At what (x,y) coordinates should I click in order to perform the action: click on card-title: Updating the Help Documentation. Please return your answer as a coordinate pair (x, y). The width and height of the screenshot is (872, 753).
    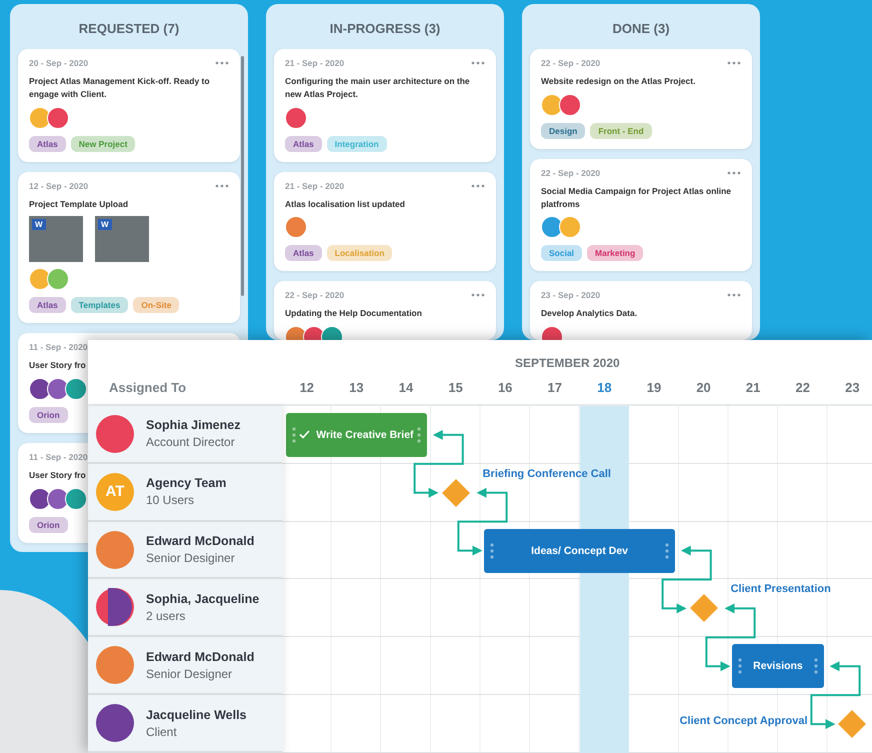
    Looking at the image, I should click on (354, 313).